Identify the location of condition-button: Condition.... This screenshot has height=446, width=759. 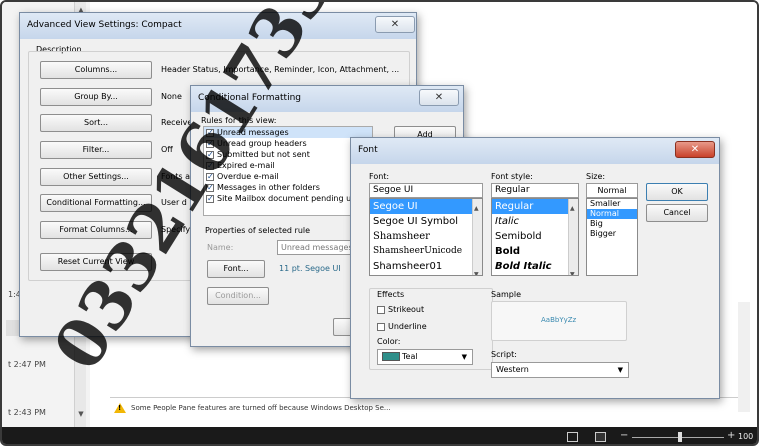
(238, 296).